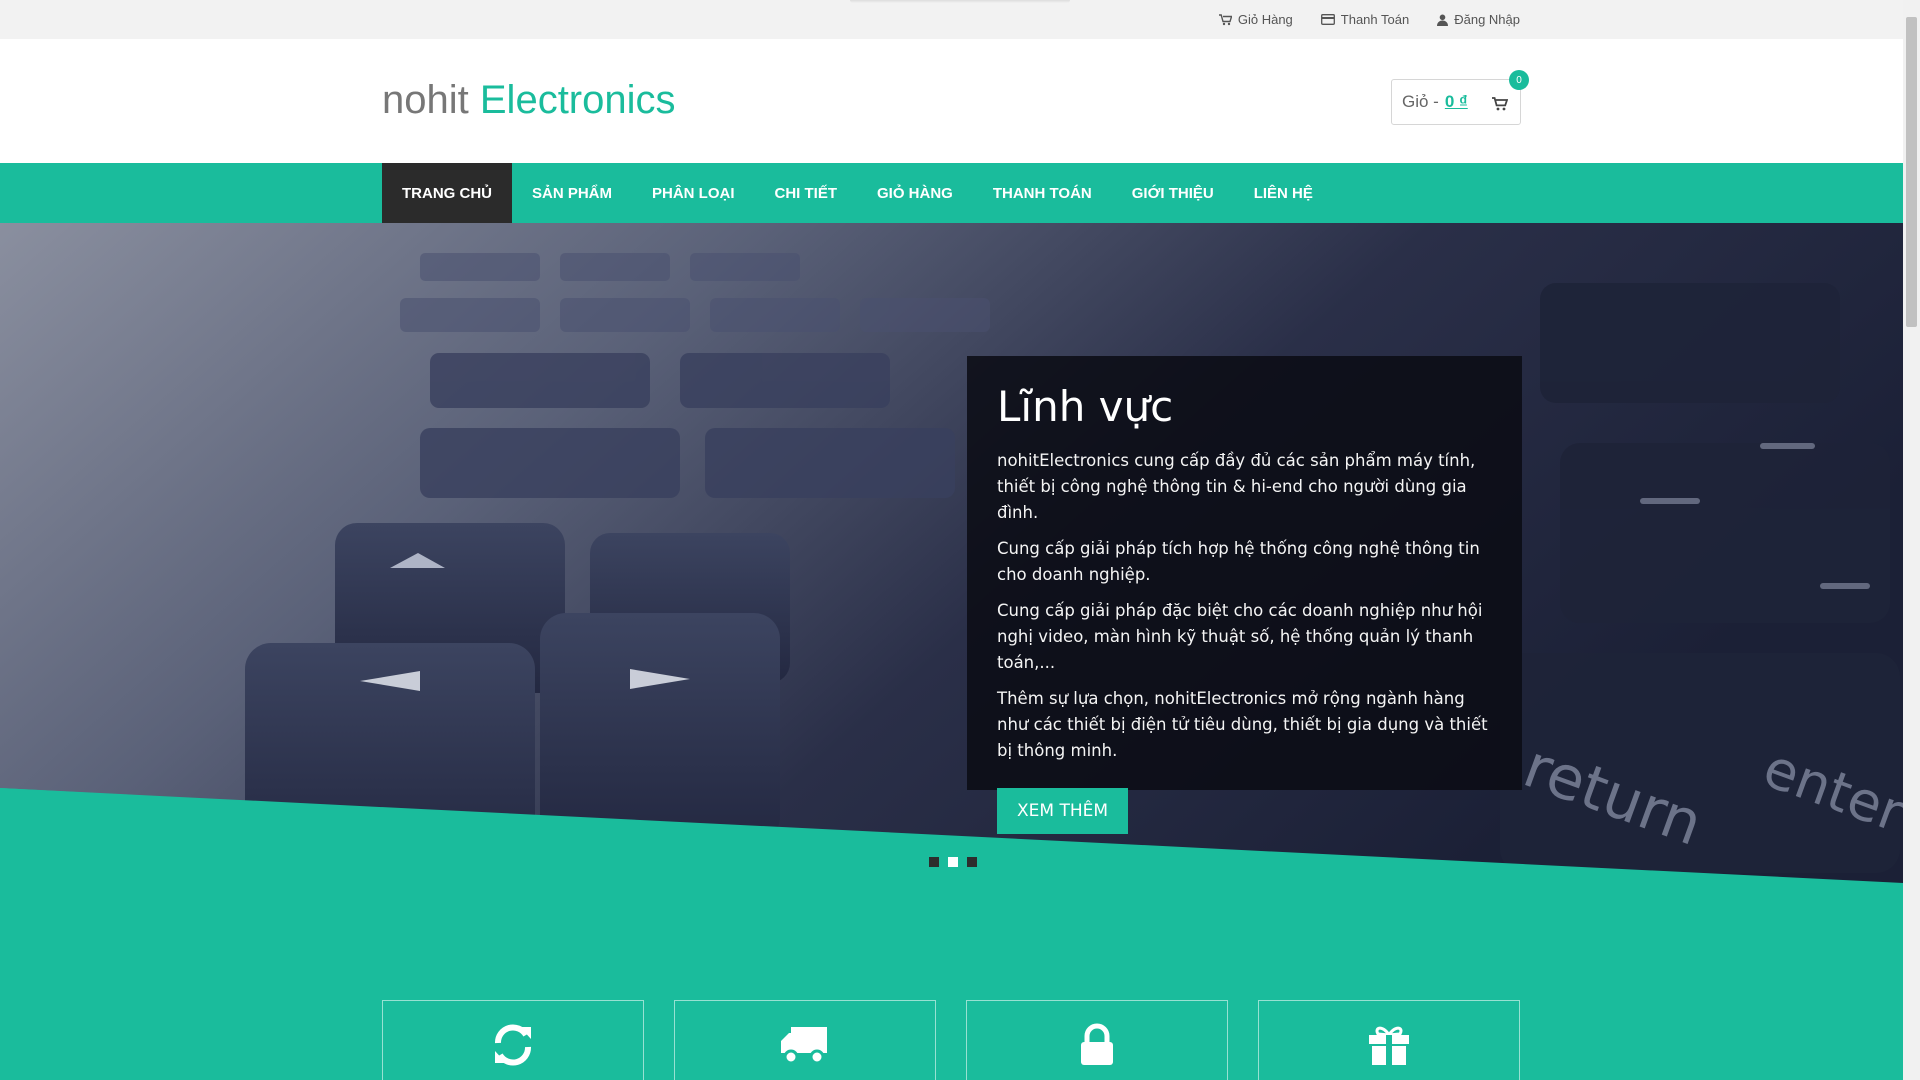 The width and height of the screenshot is (1920, 1080). What do you see at coordinates (951, 838) in the screenshot?
I see `hero-diagonal-band` at bounding box center [951, 838].